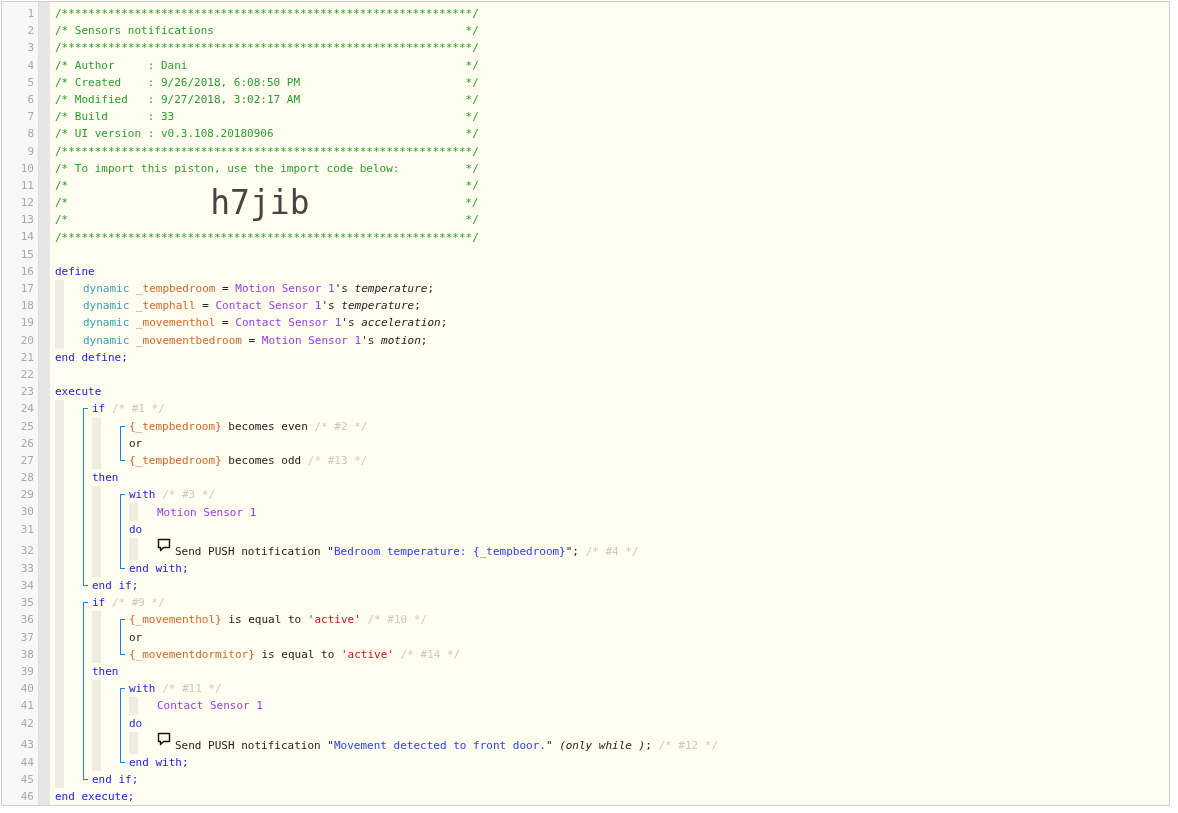 Image resolution: width=1178 pixels, height=813 pixels. Describe the element at coordinates (267, 31) in the screenshot. I see `code-line: /* Sensors notifications */` at that location.